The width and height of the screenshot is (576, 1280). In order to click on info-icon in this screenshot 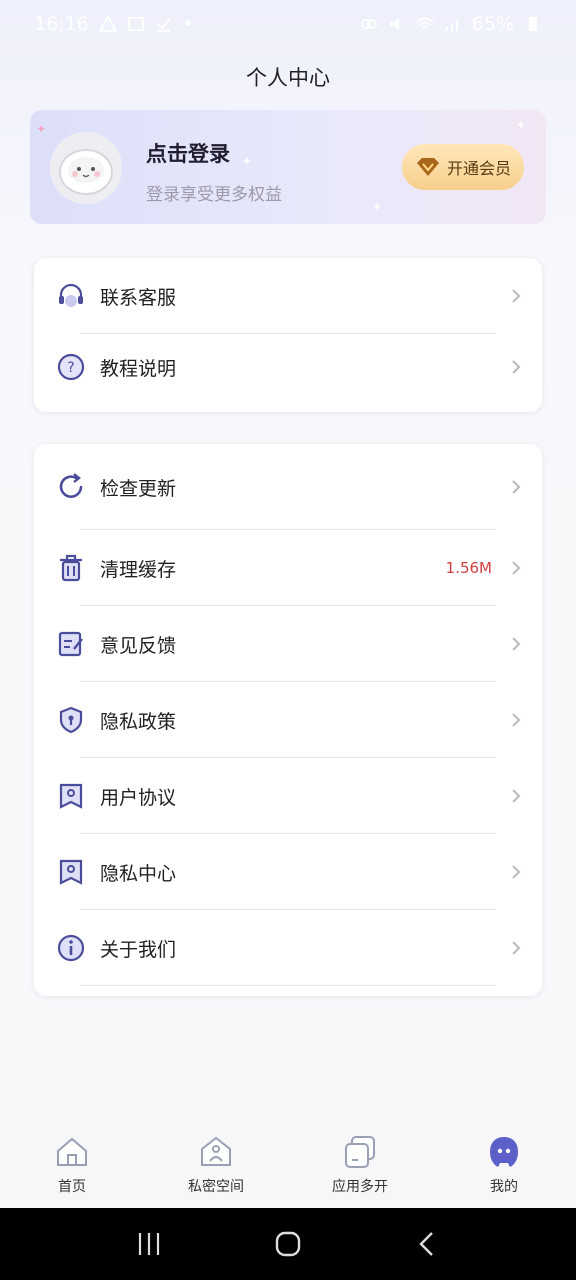, I will do `click(71, 948)`.